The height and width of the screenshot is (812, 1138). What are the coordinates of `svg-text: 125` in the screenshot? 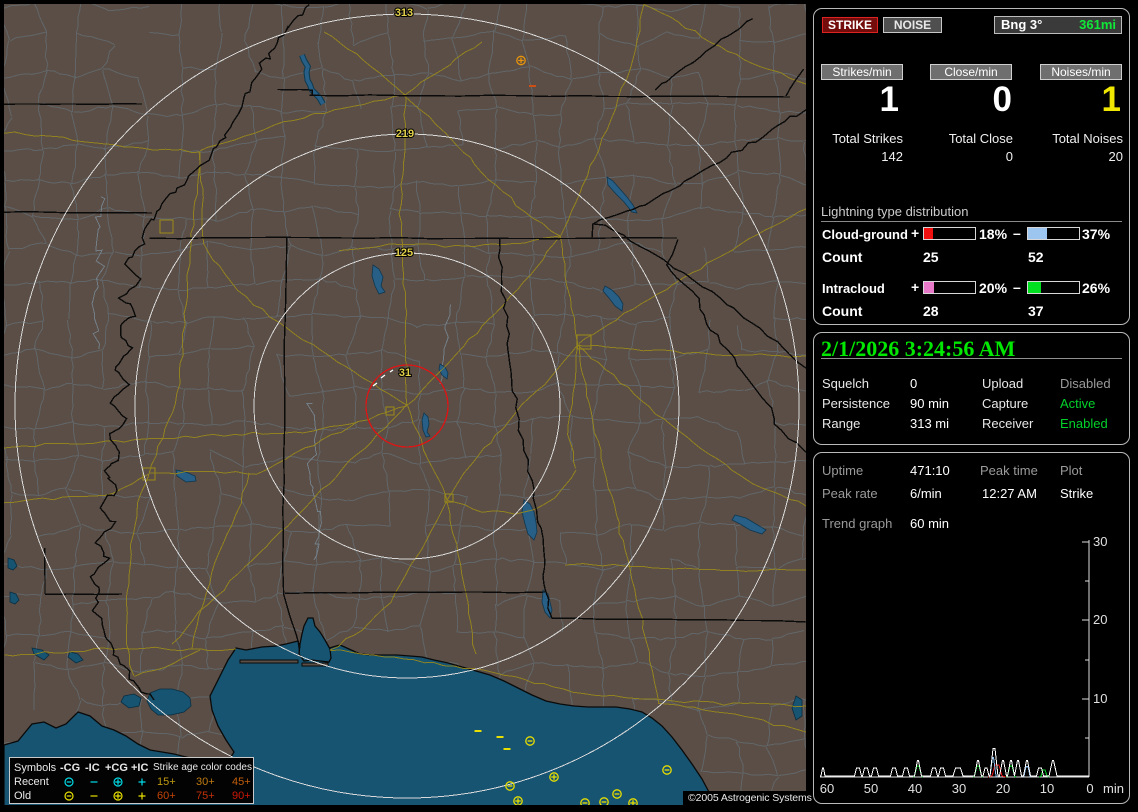 It's located at (404, 253).